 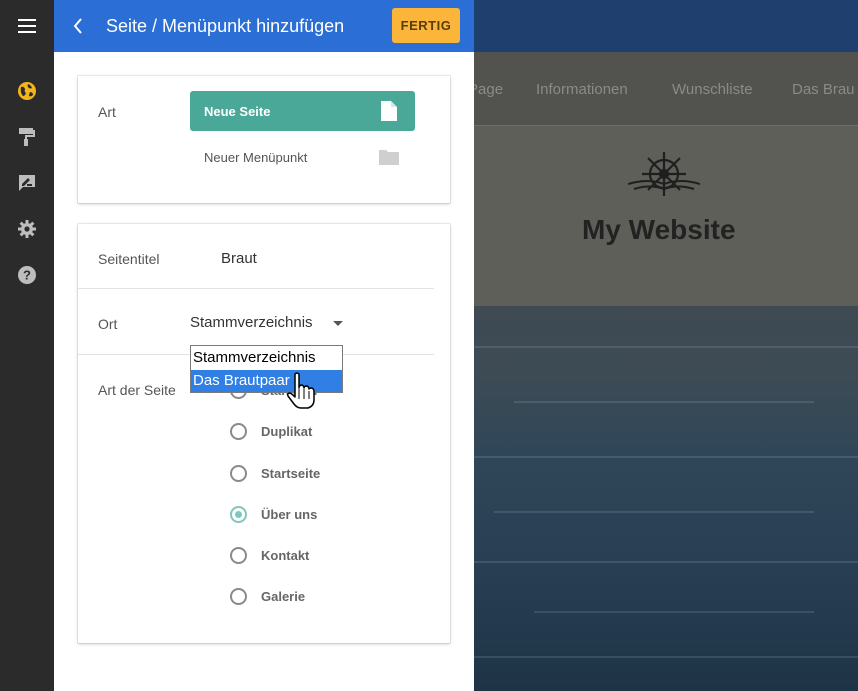 What do you see at coordinates (264, 139) in the screenshot?
I see `type-card: Art Neue Seite Neuer Menüpunkt` at bounding box center [264, 139].